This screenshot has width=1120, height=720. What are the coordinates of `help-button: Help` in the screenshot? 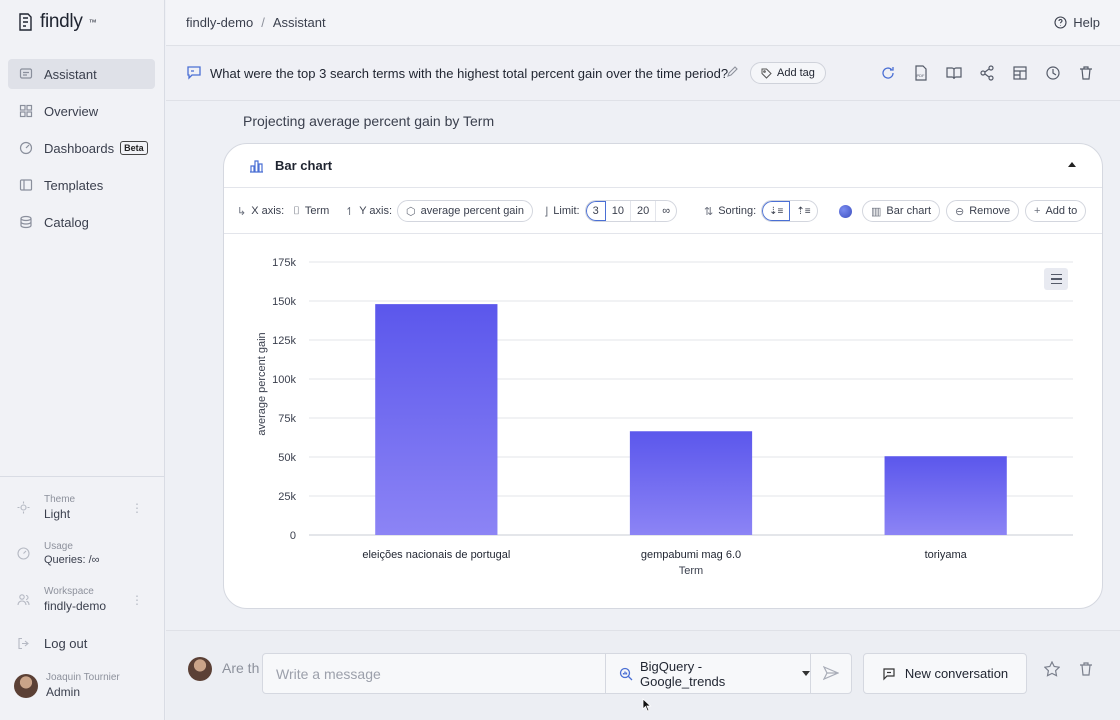 It's located at (1077, 22).